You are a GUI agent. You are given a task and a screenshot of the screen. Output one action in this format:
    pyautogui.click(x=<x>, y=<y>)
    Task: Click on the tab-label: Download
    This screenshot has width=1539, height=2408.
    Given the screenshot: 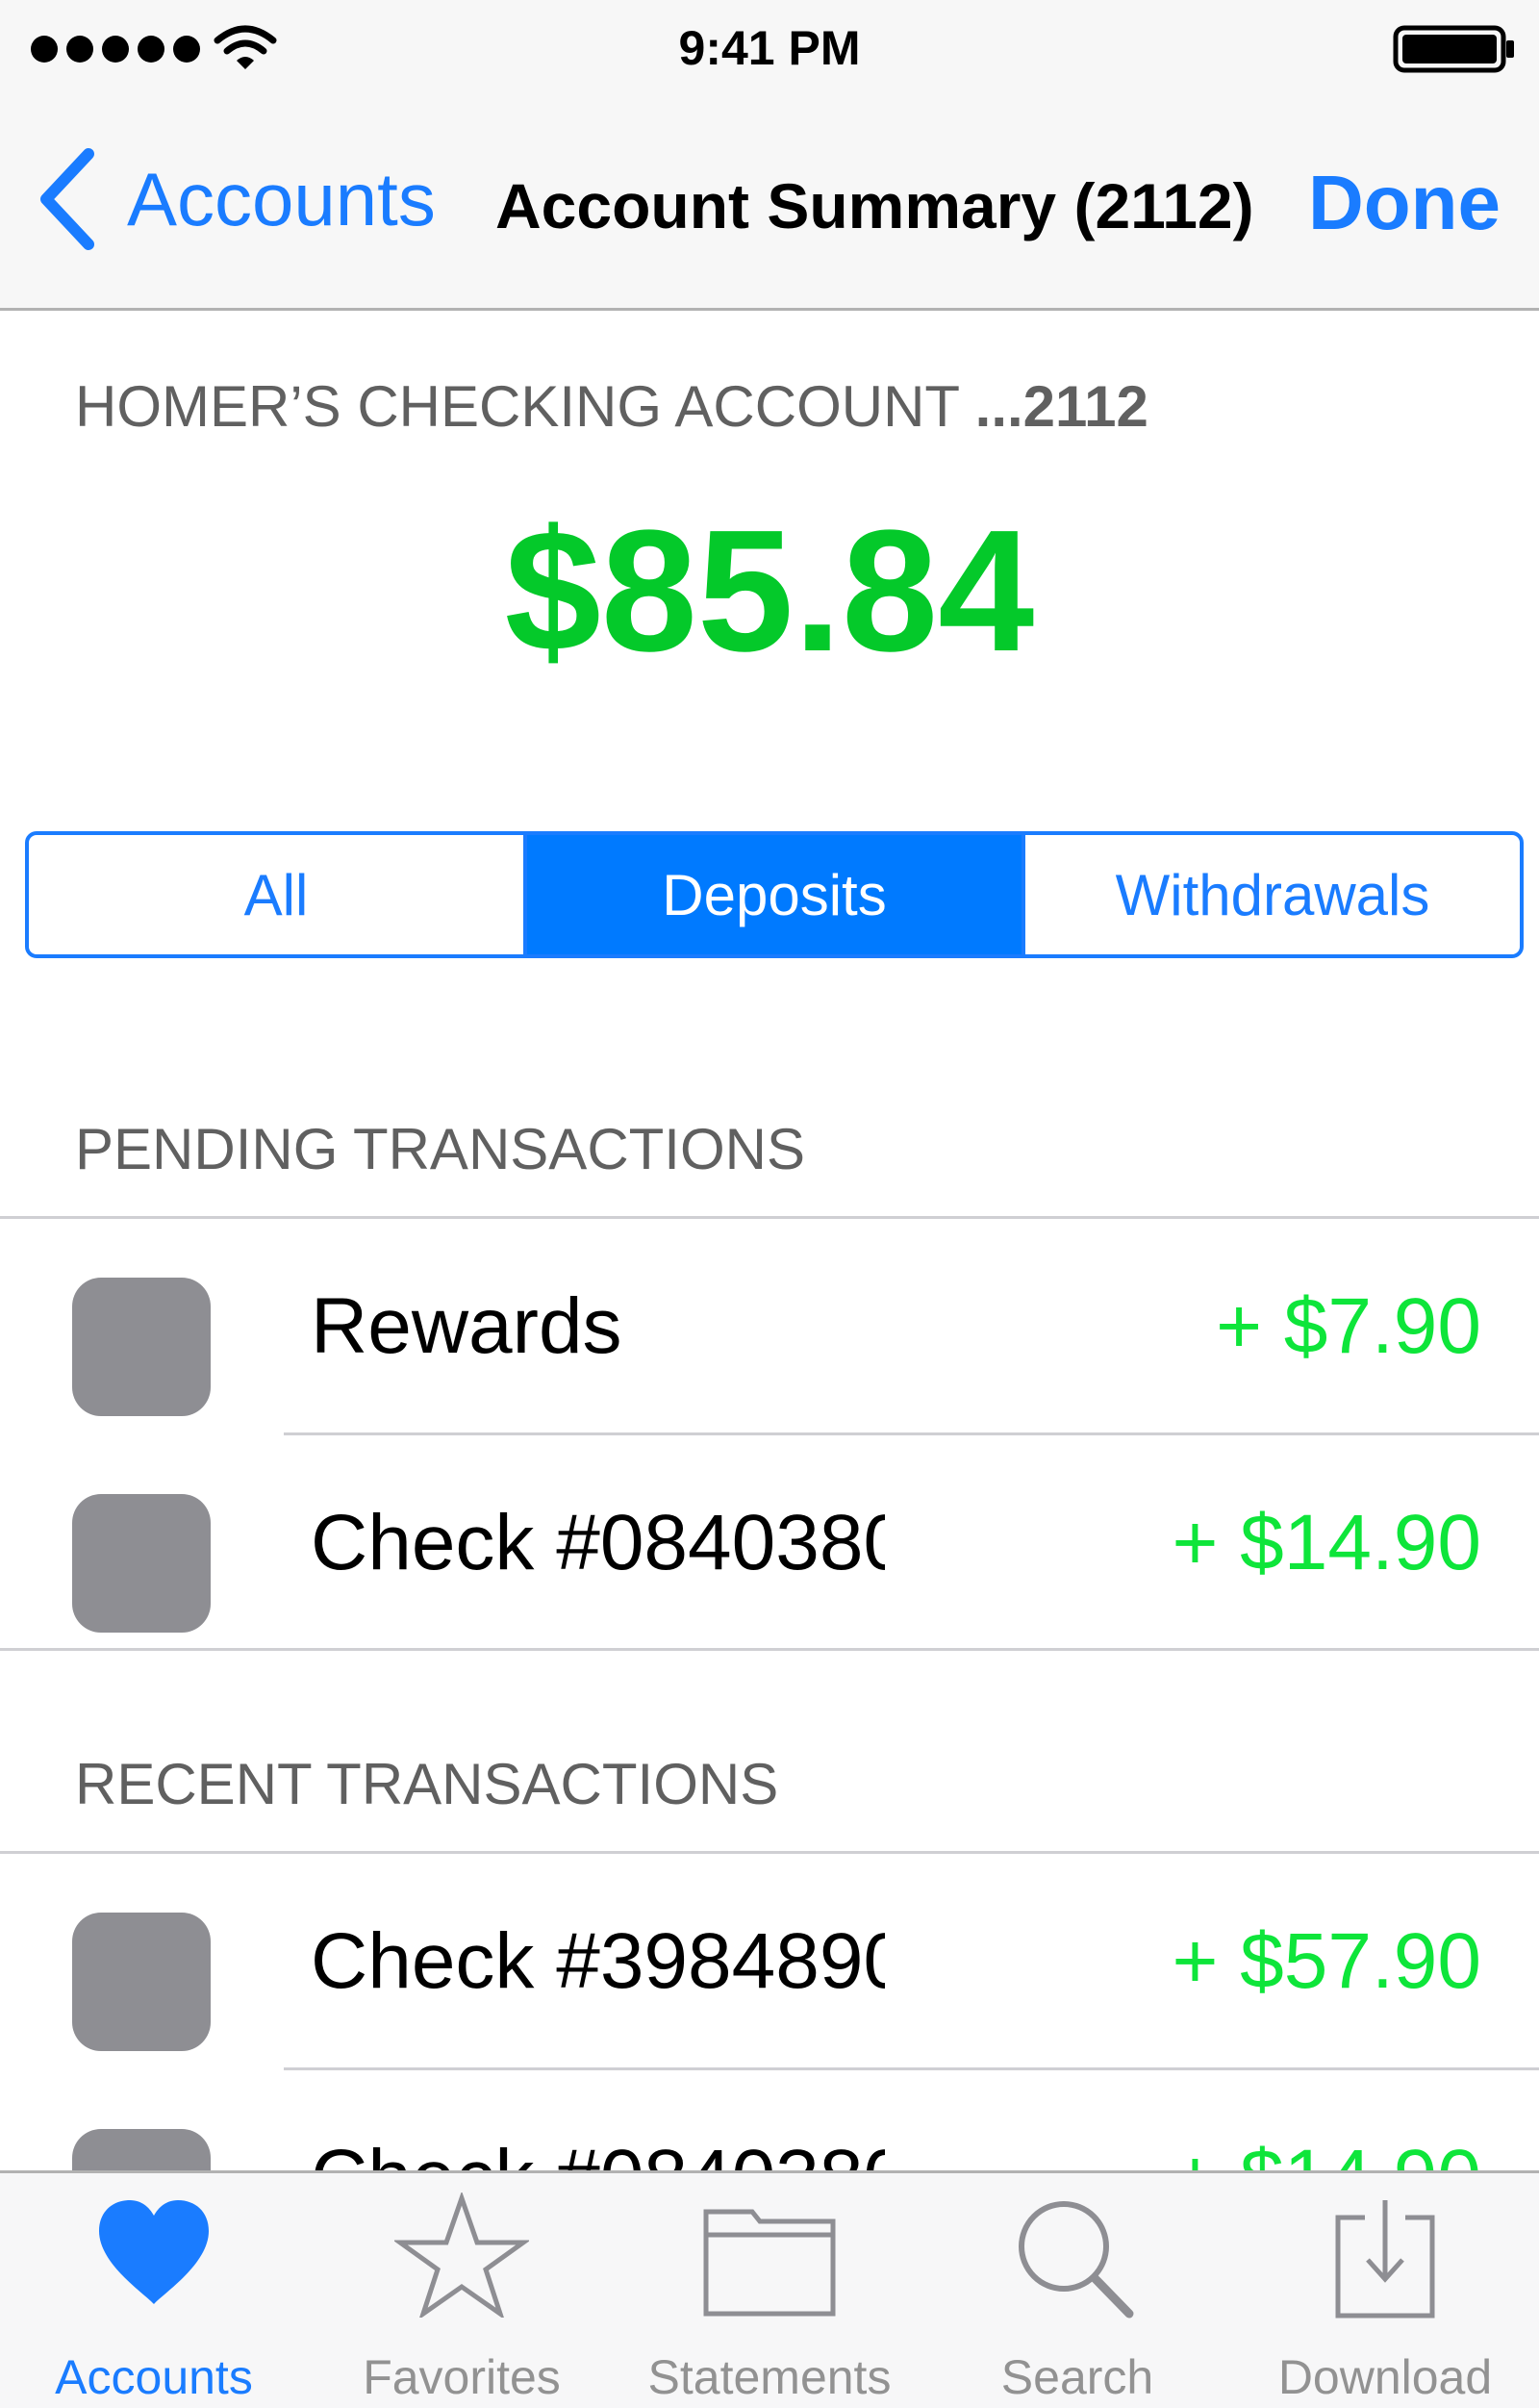 What is the action you would take?
    pyautogui.click(x=1385, y=2377)
    